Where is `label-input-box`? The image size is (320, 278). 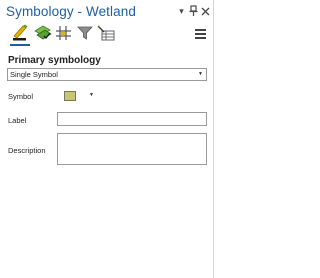 label-input-box is located at coordinates (132, 121).